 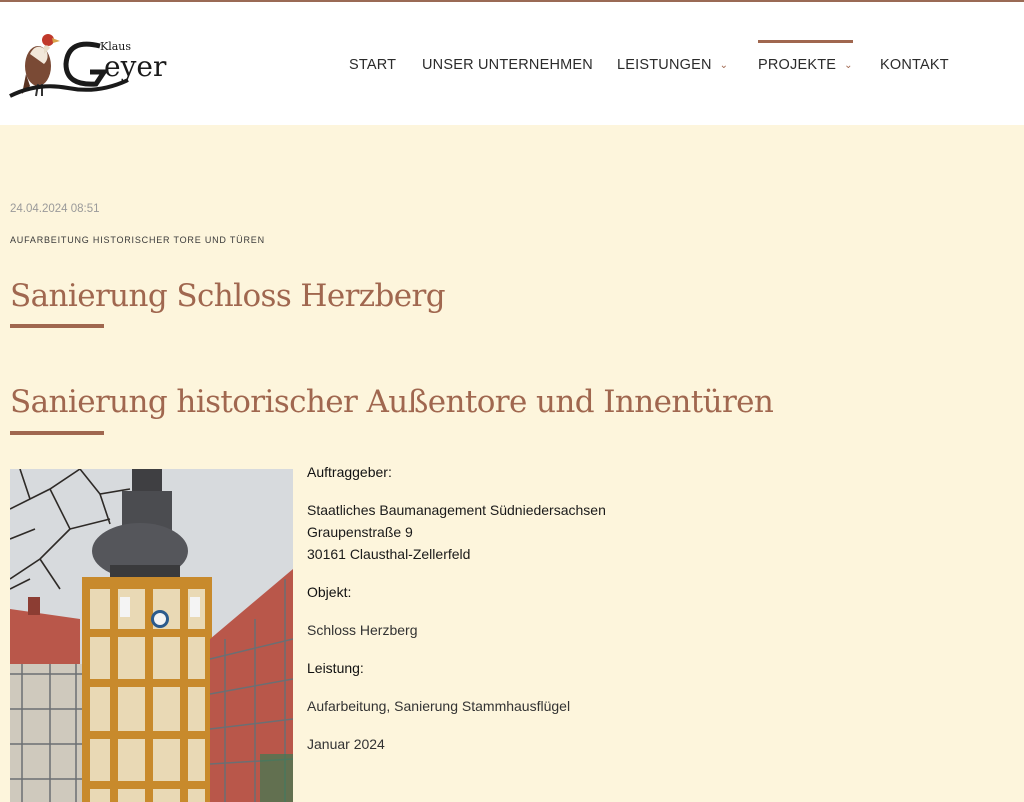 I want to click on service-value: Aufarbeitung, Sanierung Stammhausflügel, so click(x=439, y=706).